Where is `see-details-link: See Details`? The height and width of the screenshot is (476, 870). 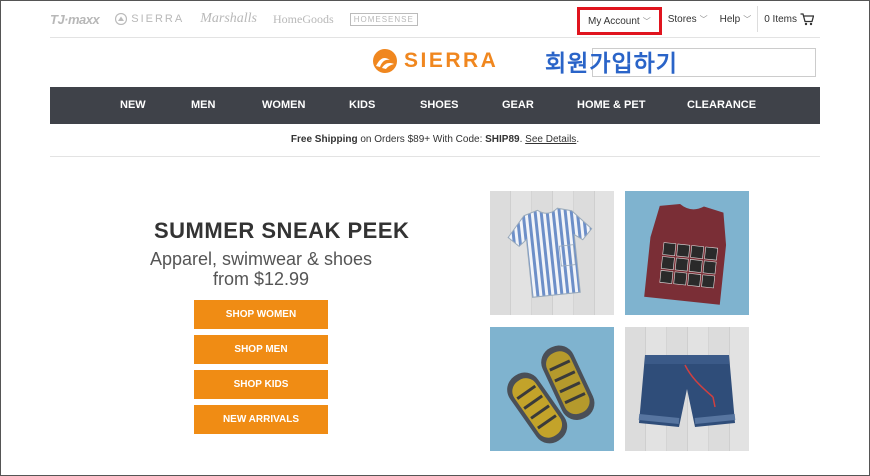
see-details-link: See Details is located at coordinates (550, 139).